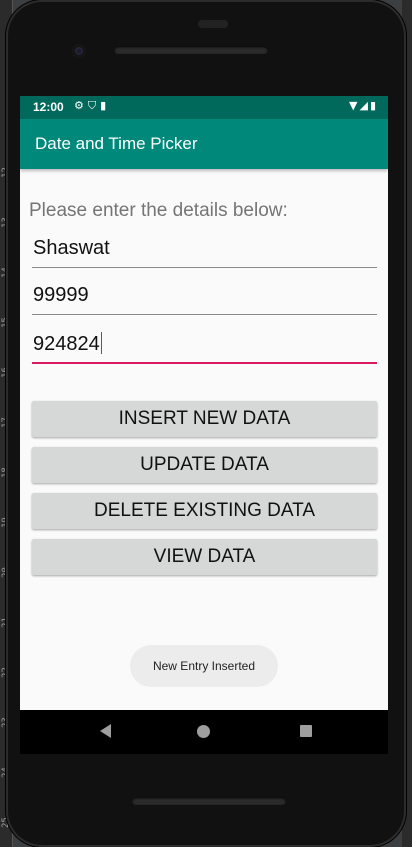  I want to click on shield-icon: ⛉, so click(94, 105).